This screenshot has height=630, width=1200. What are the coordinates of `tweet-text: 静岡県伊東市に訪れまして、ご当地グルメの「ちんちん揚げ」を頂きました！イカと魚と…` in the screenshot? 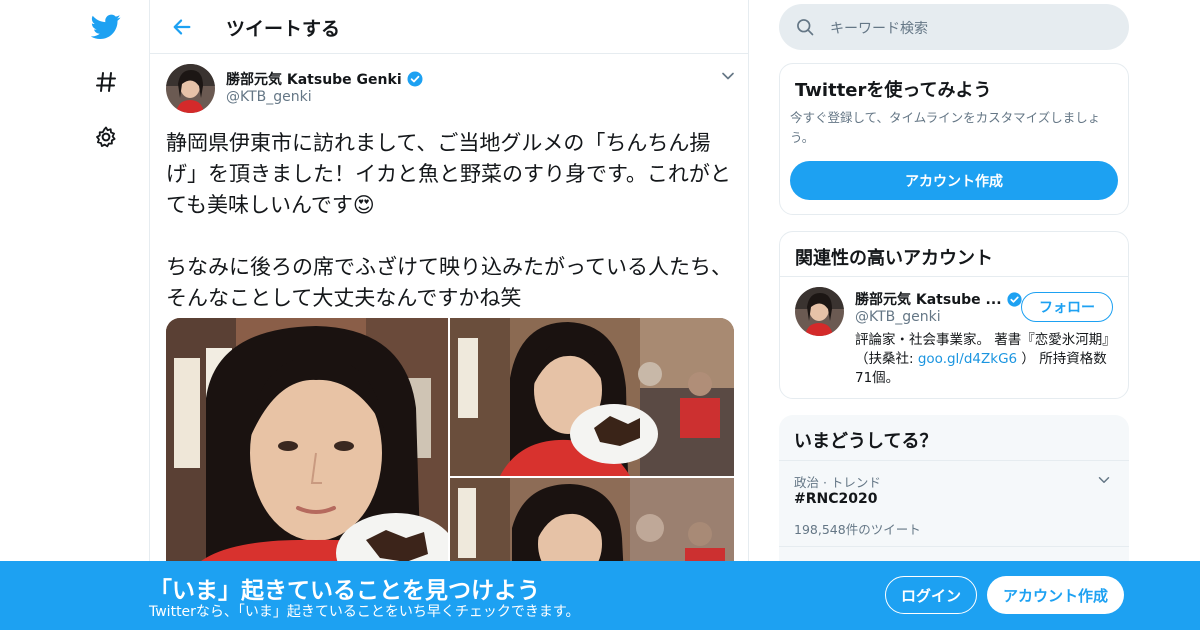 It's located at (449, 220).